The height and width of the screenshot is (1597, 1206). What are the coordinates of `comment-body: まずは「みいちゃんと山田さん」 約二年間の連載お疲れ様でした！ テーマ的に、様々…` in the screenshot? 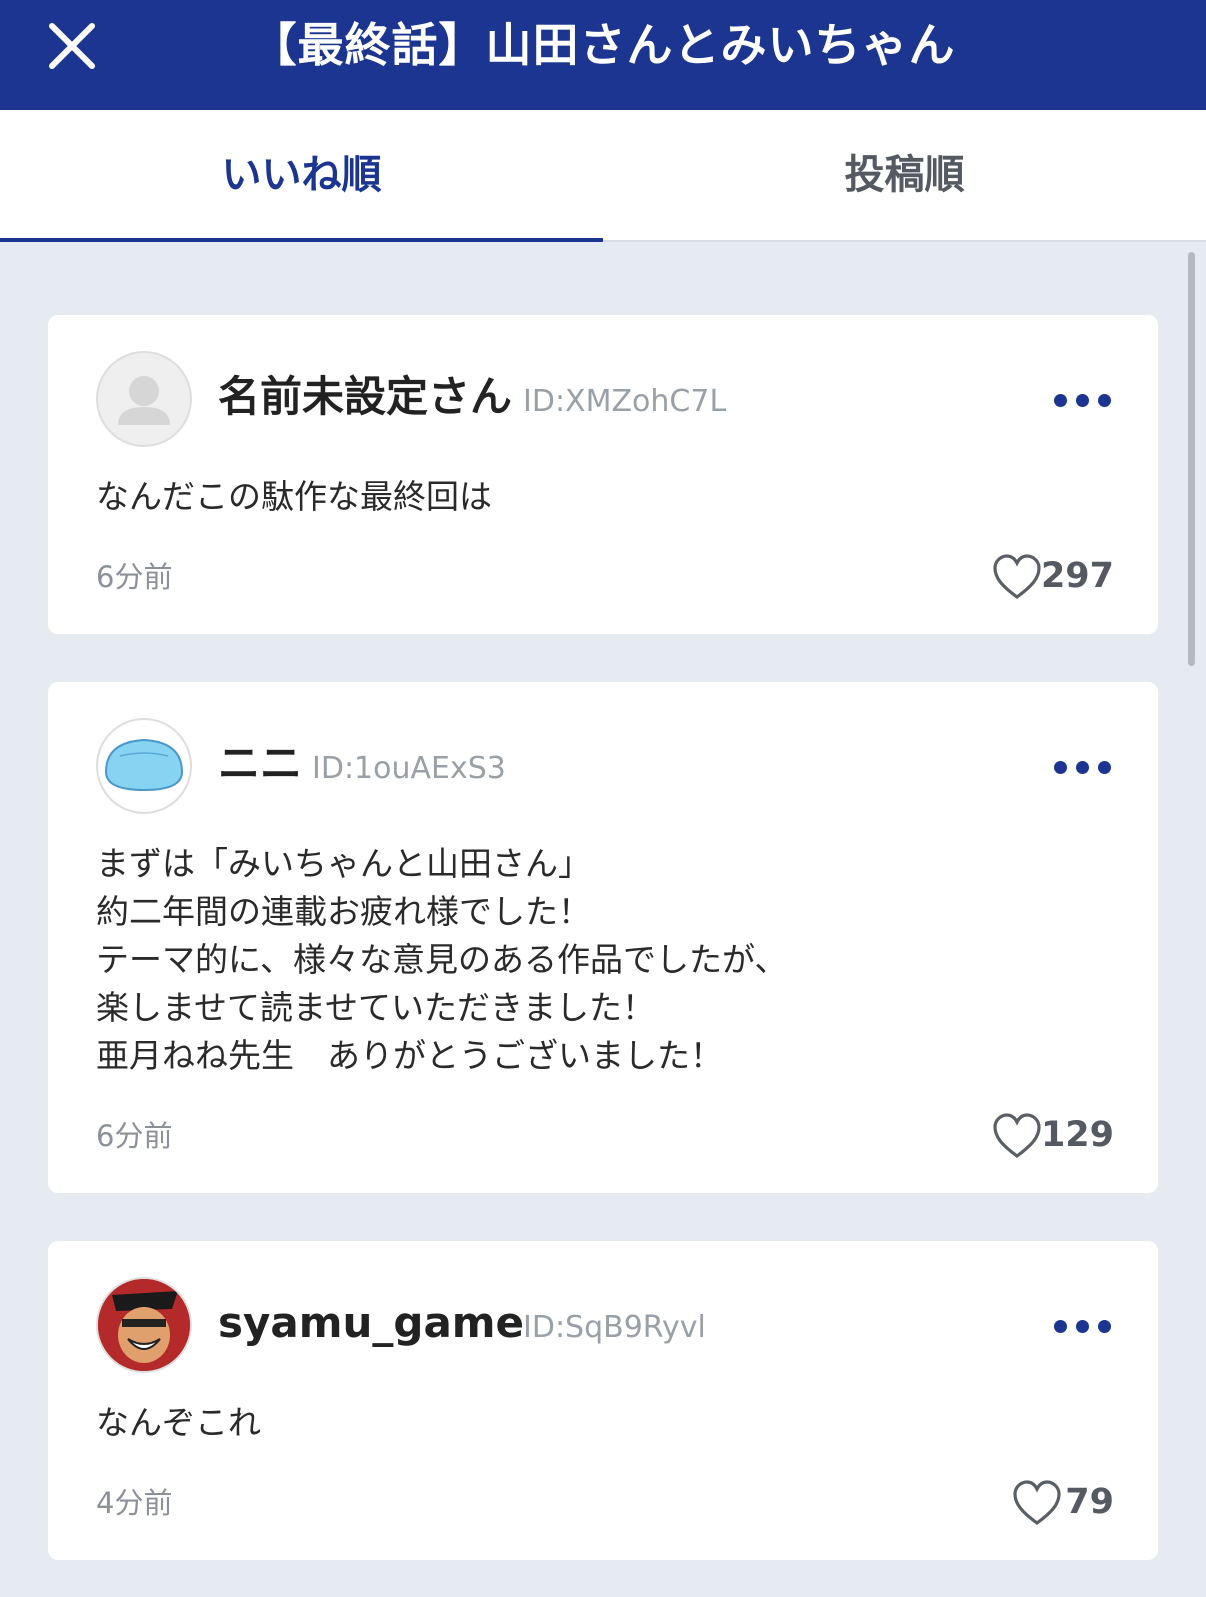 It's located at (442, 959).